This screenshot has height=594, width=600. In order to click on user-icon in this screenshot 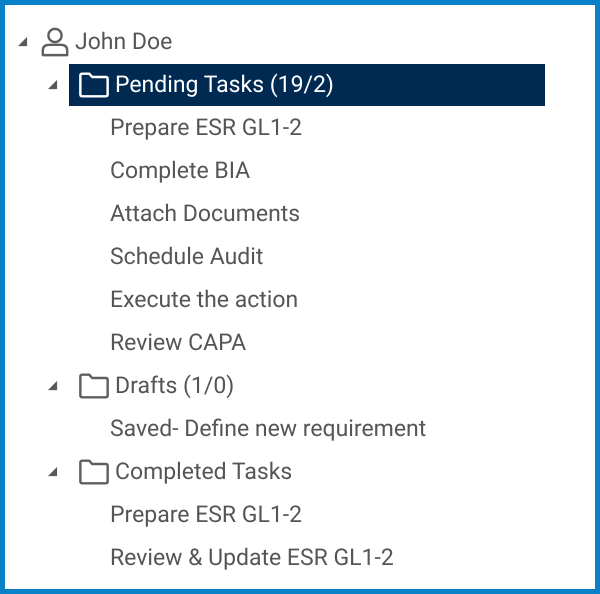, I will do `click(55, 42)`.